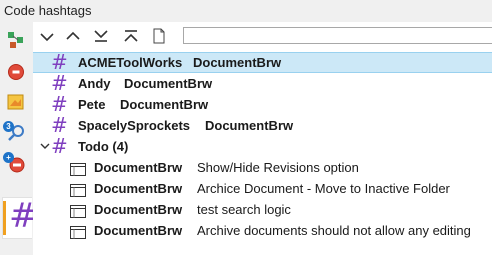 The width and height of the screenshot is (492, 255). Describe the element at coordinates (262, 146) in the screenshot. I see `tree-row-todo-group: # Todo (4)` at that location.